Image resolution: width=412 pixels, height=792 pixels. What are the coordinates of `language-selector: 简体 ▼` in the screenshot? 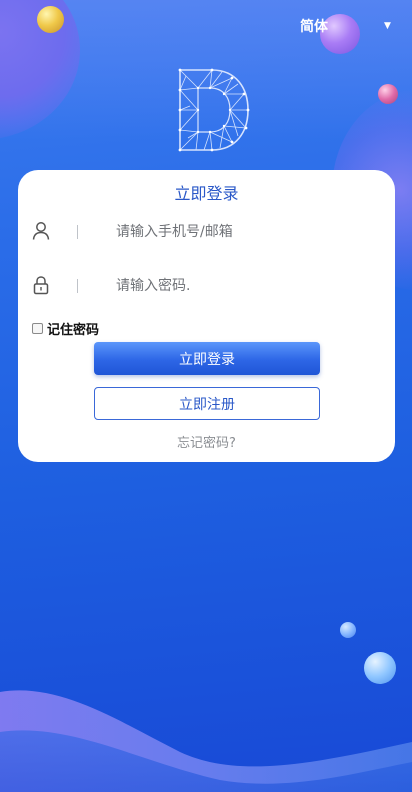 It's located at (345, 26).